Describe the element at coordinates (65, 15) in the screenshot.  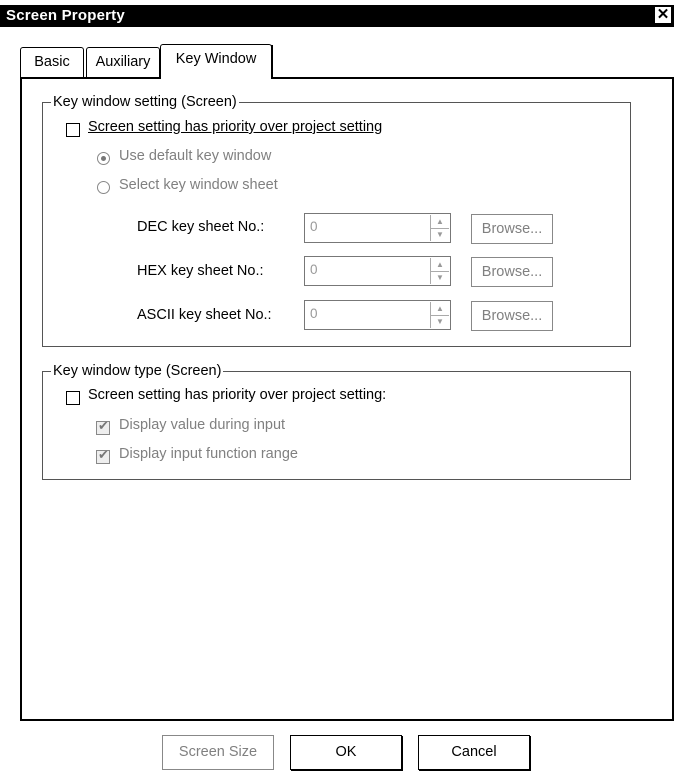
I see `dialog-title: Screen Property` at that location.